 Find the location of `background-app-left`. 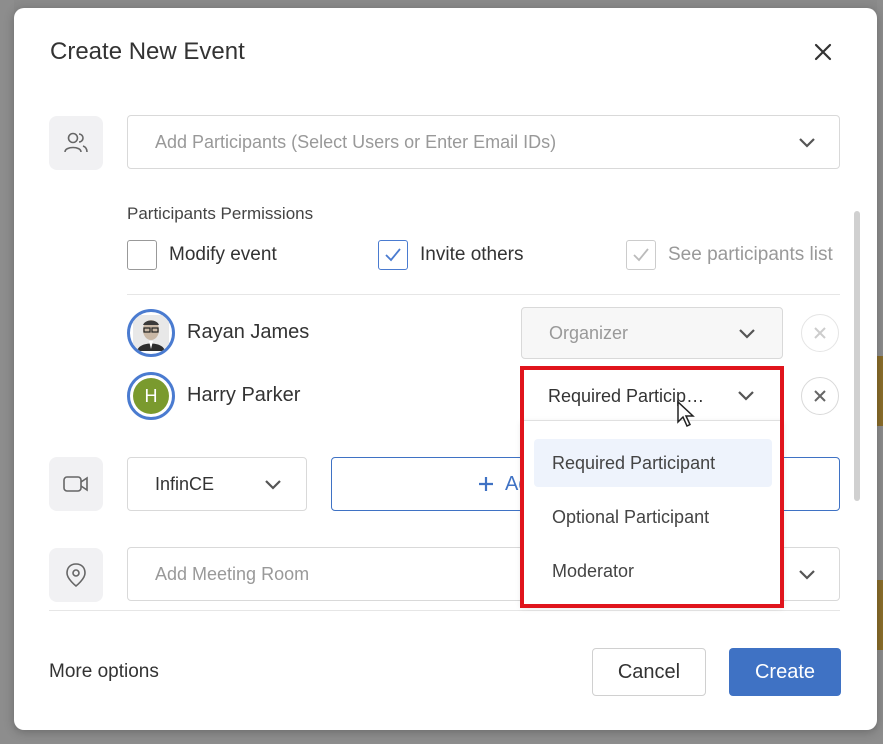

background-app-left is located at coordinates (7, 372).